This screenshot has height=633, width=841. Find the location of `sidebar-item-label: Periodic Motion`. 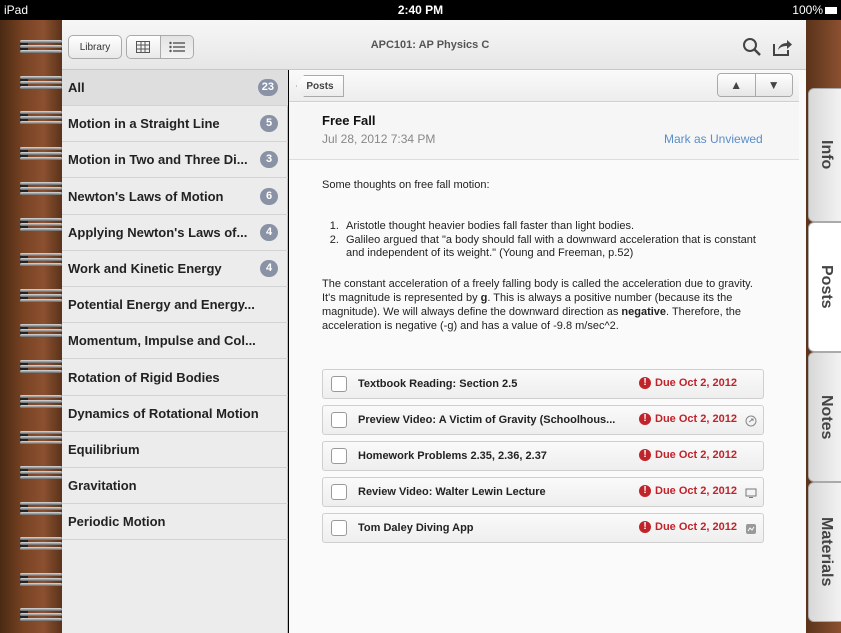

sidebar-item-label: Periodic Motion is located at coordinates (117, 522).